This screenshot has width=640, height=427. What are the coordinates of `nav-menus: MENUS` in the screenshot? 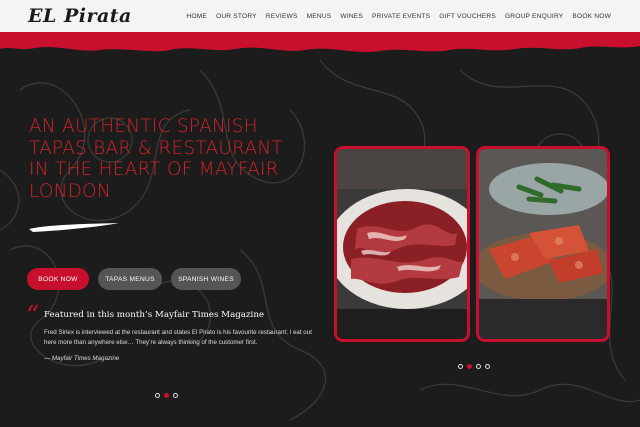 It's located at (319, 16).